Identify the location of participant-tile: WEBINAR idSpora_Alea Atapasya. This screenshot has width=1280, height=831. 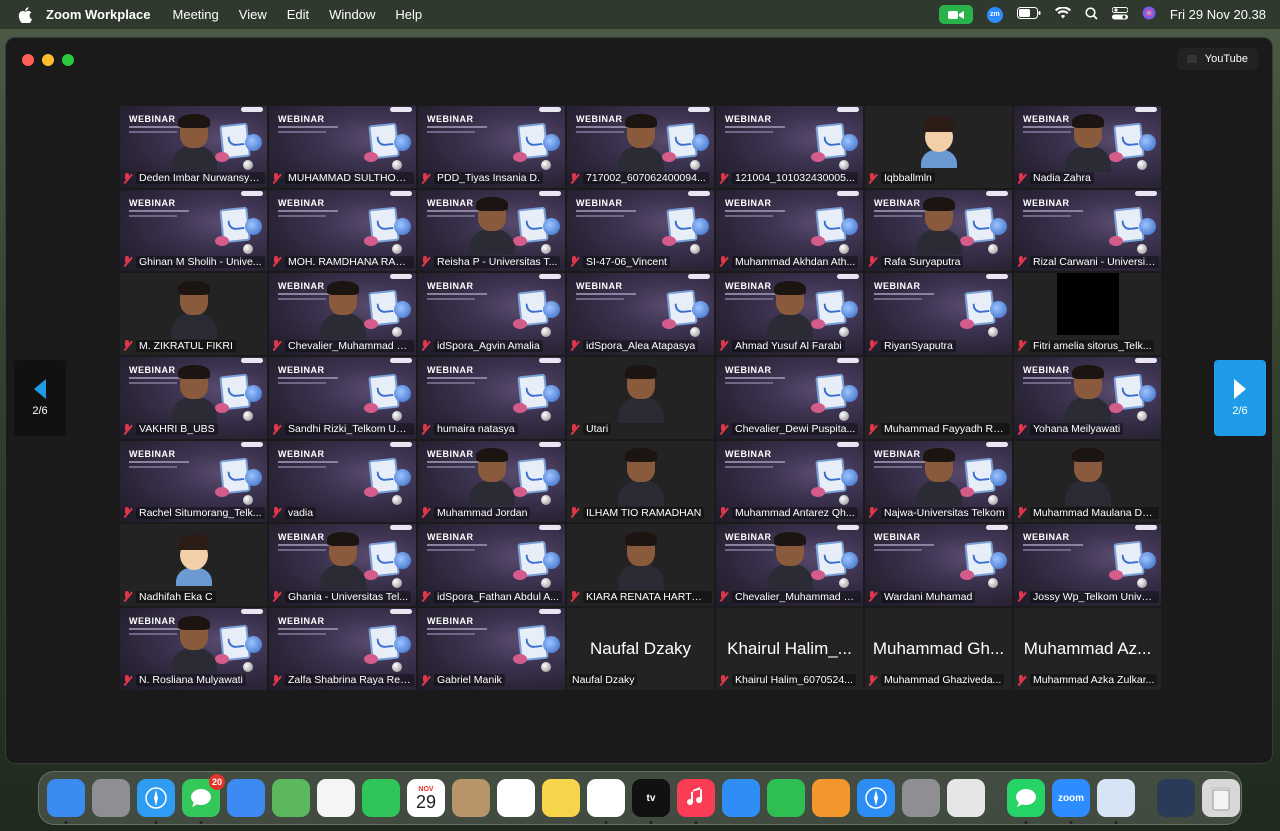
(640, 314).